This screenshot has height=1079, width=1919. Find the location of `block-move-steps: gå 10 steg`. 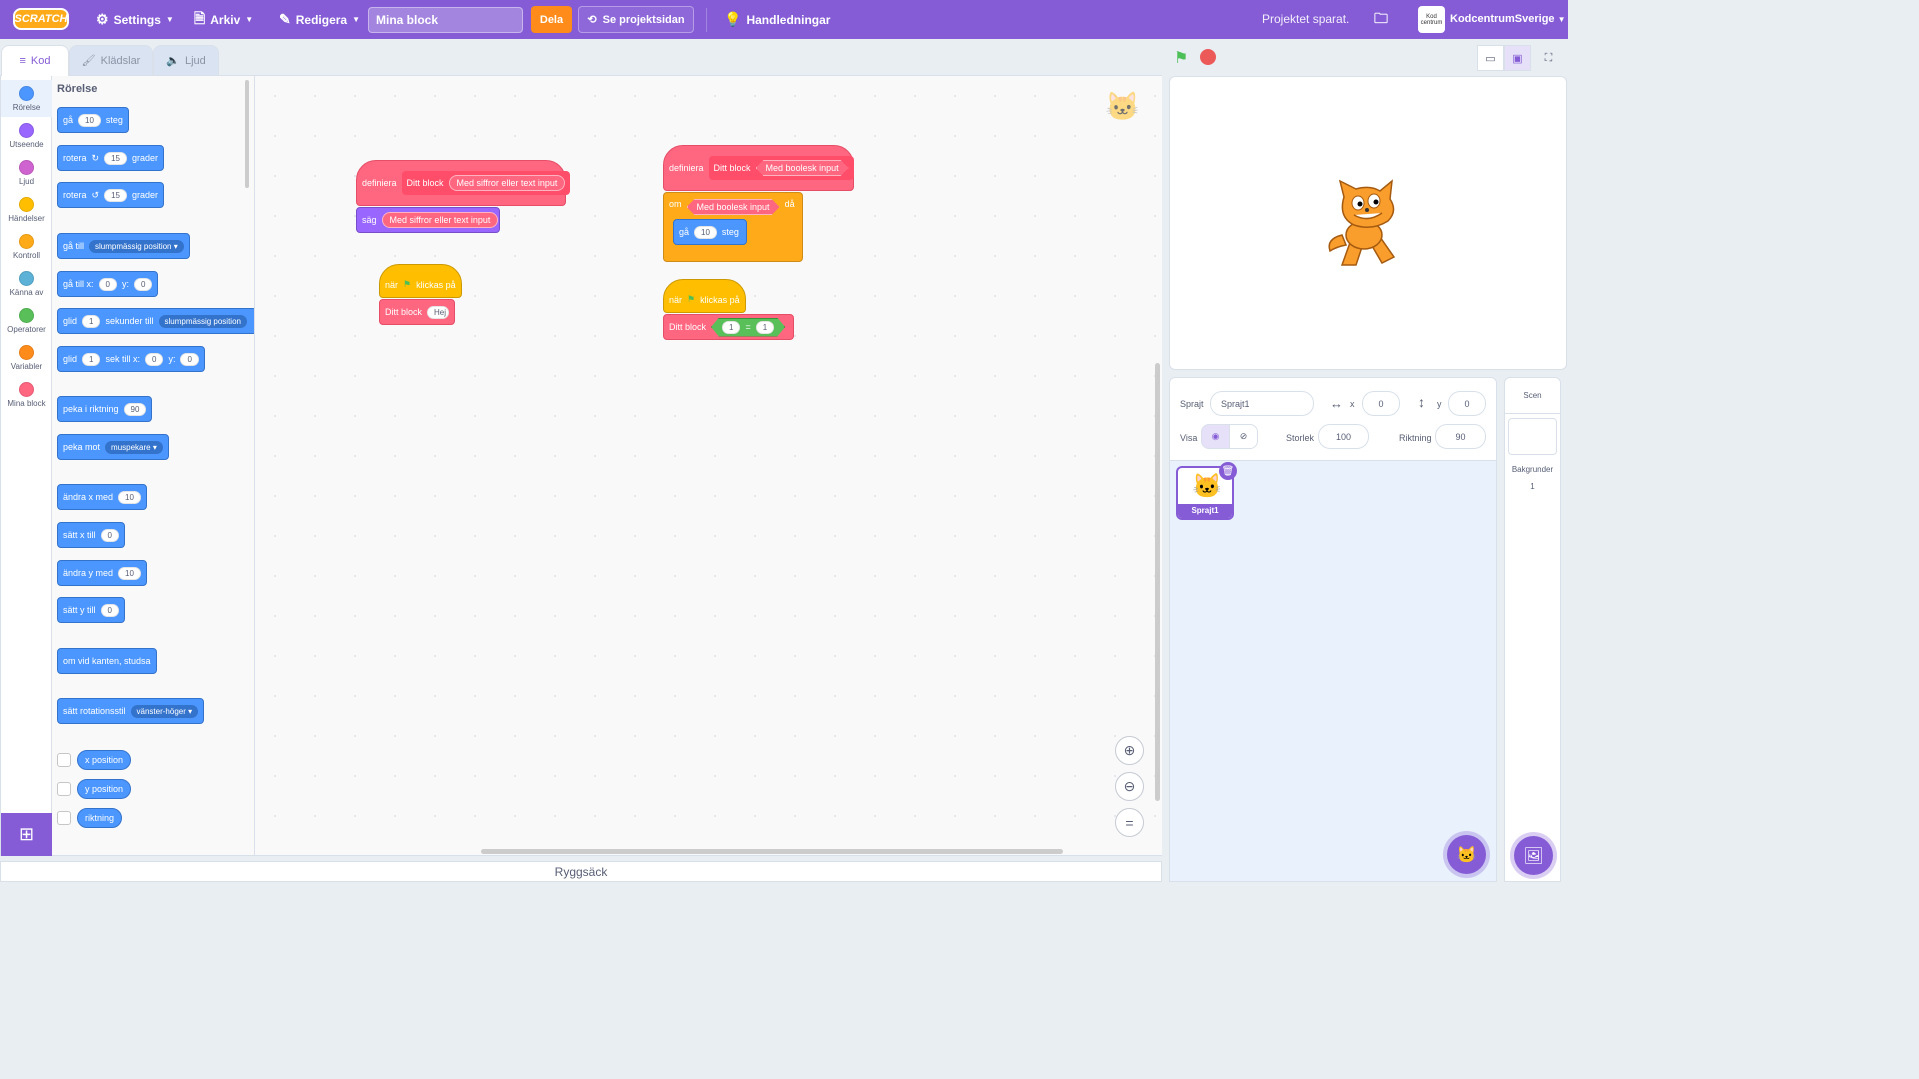

block-move-steps: gå 10 steg is located at coordinates (93, 120).